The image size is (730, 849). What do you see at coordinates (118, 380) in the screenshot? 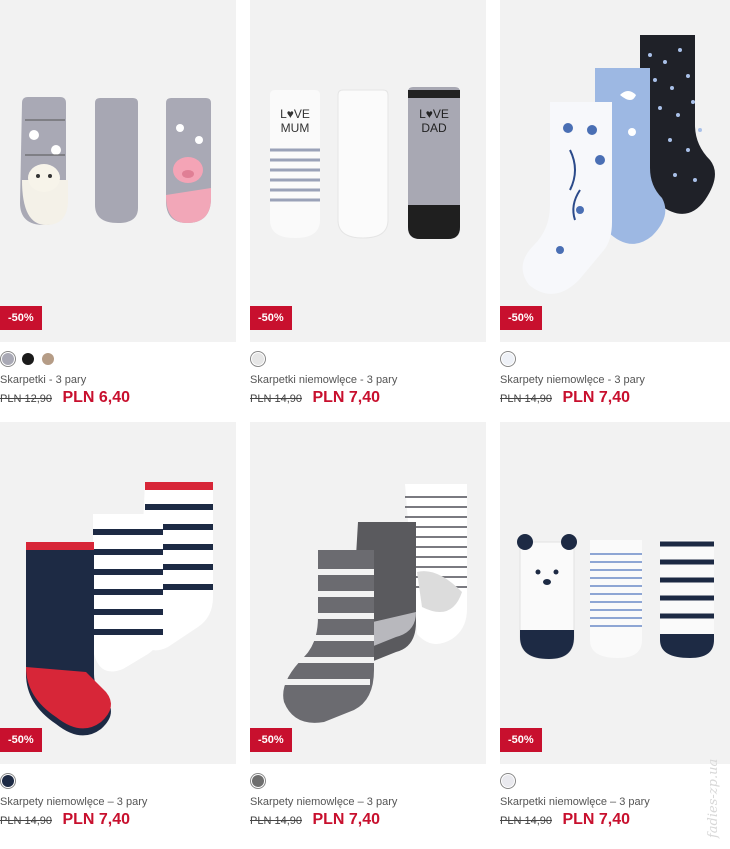
I see `product-name: Skarpetki - 3 pary` at bounding box center [118, 380].